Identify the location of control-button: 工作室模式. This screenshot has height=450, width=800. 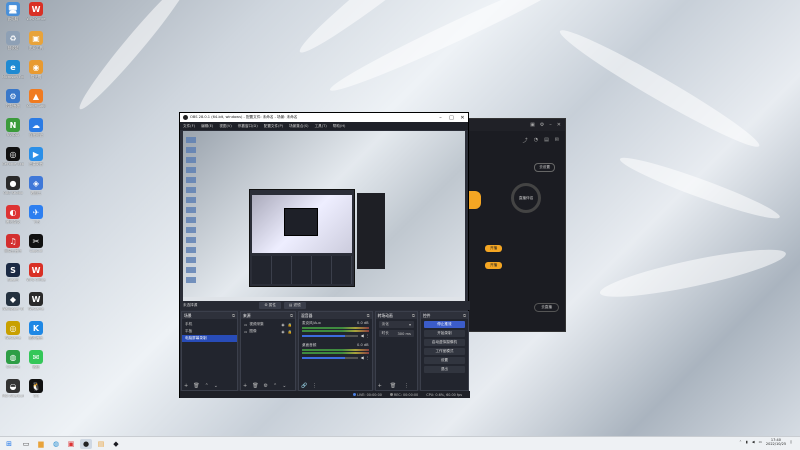
(444, 351).